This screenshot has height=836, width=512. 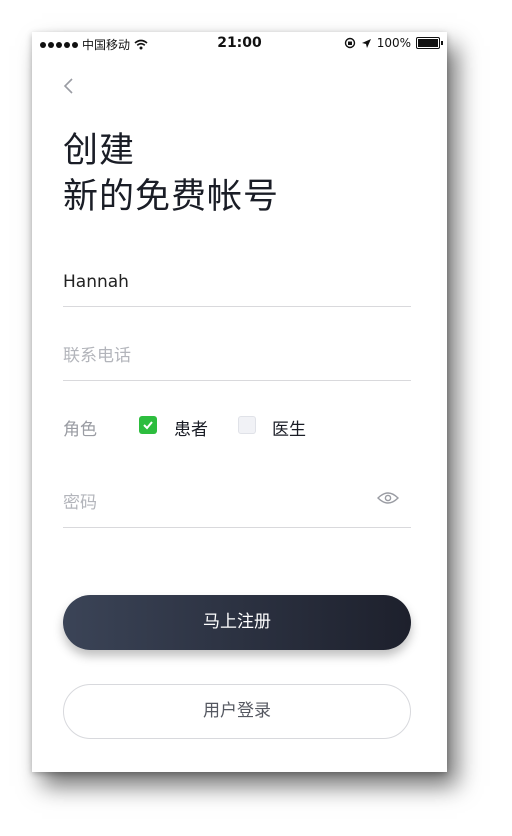 What do you see at coordinates (99, 151) in the screenshot?
I see `title-line-1: 创建` at bounding box center [99, 151].